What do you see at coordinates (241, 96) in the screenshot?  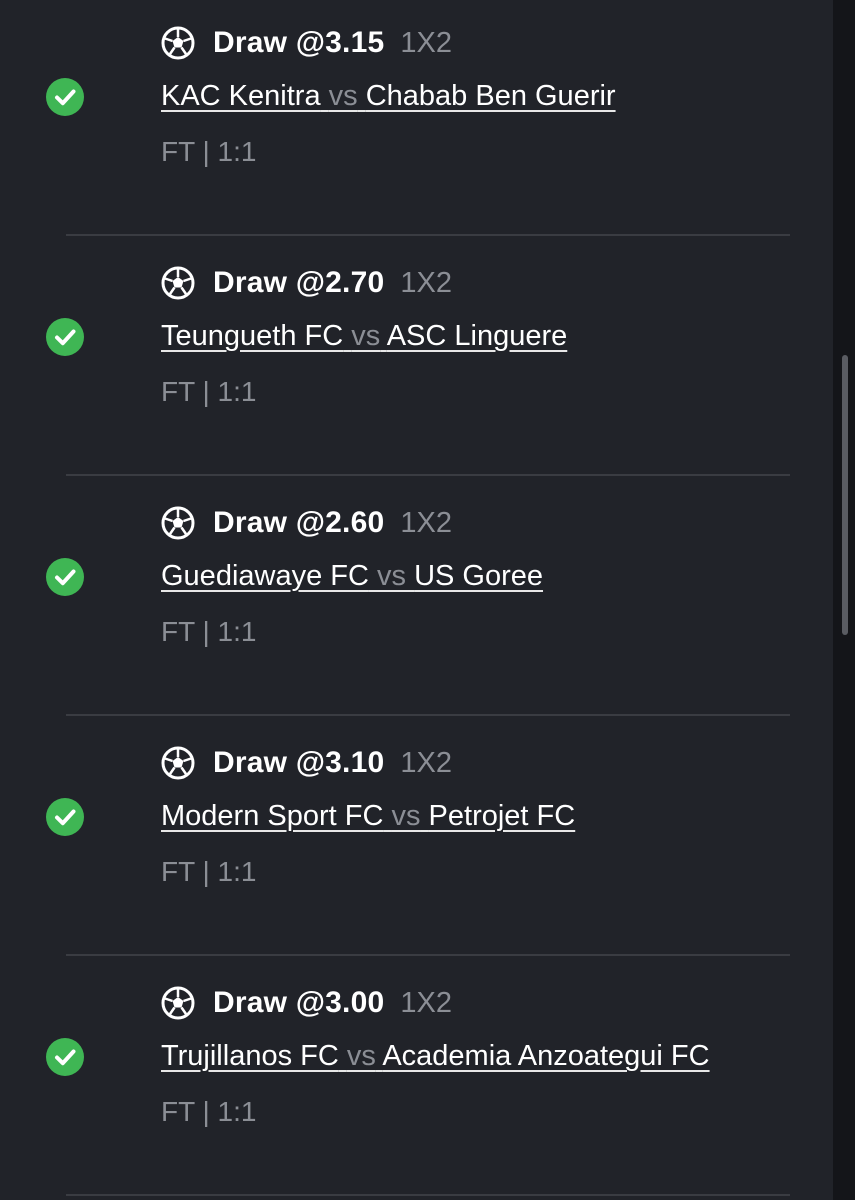 I see `home-team: KAC Kenitra` at bounding box center [241, 96].